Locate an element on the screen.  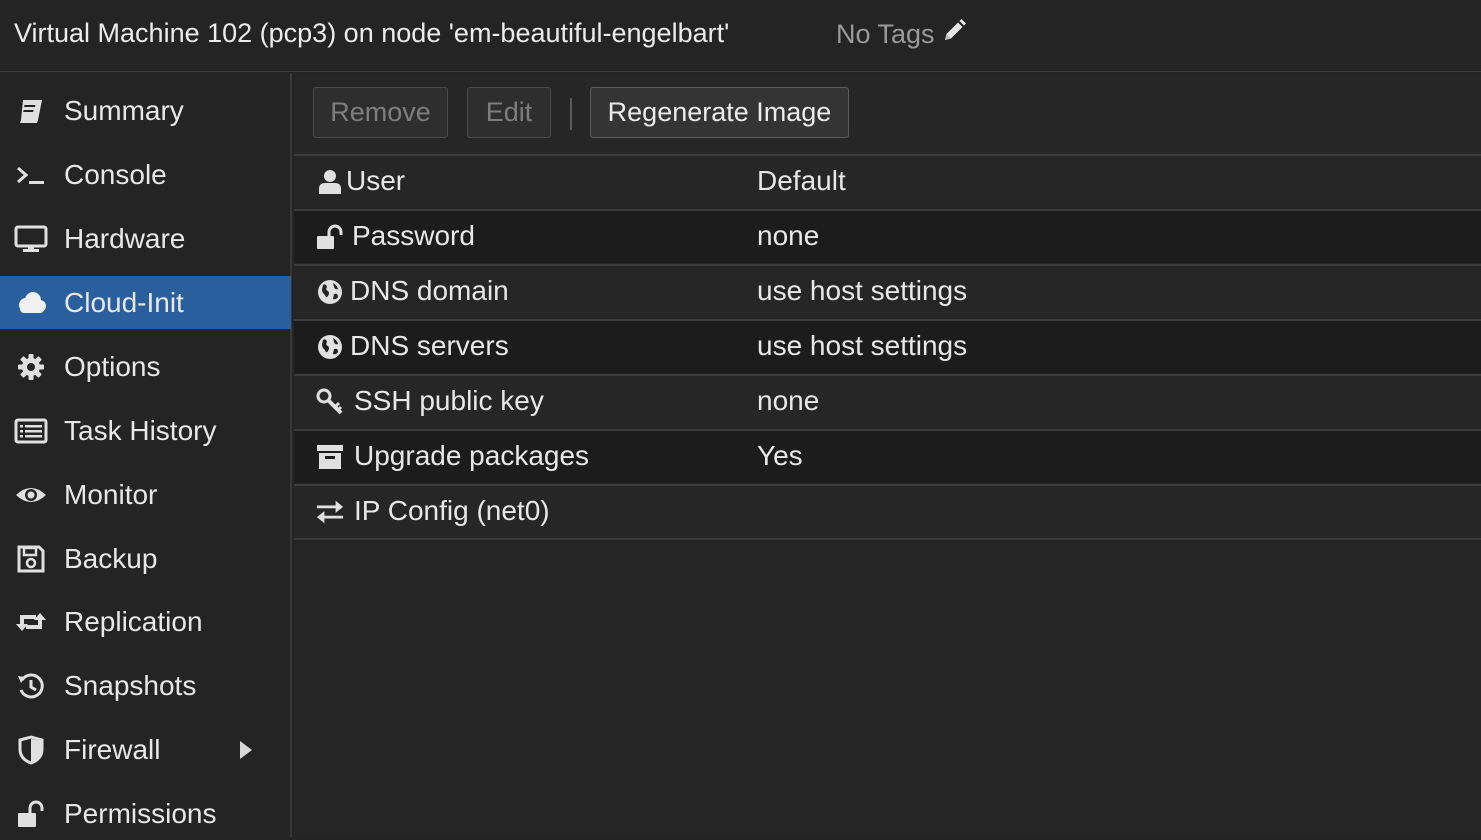
sidebar-item-label: Options is located at coordinates (112, 366).